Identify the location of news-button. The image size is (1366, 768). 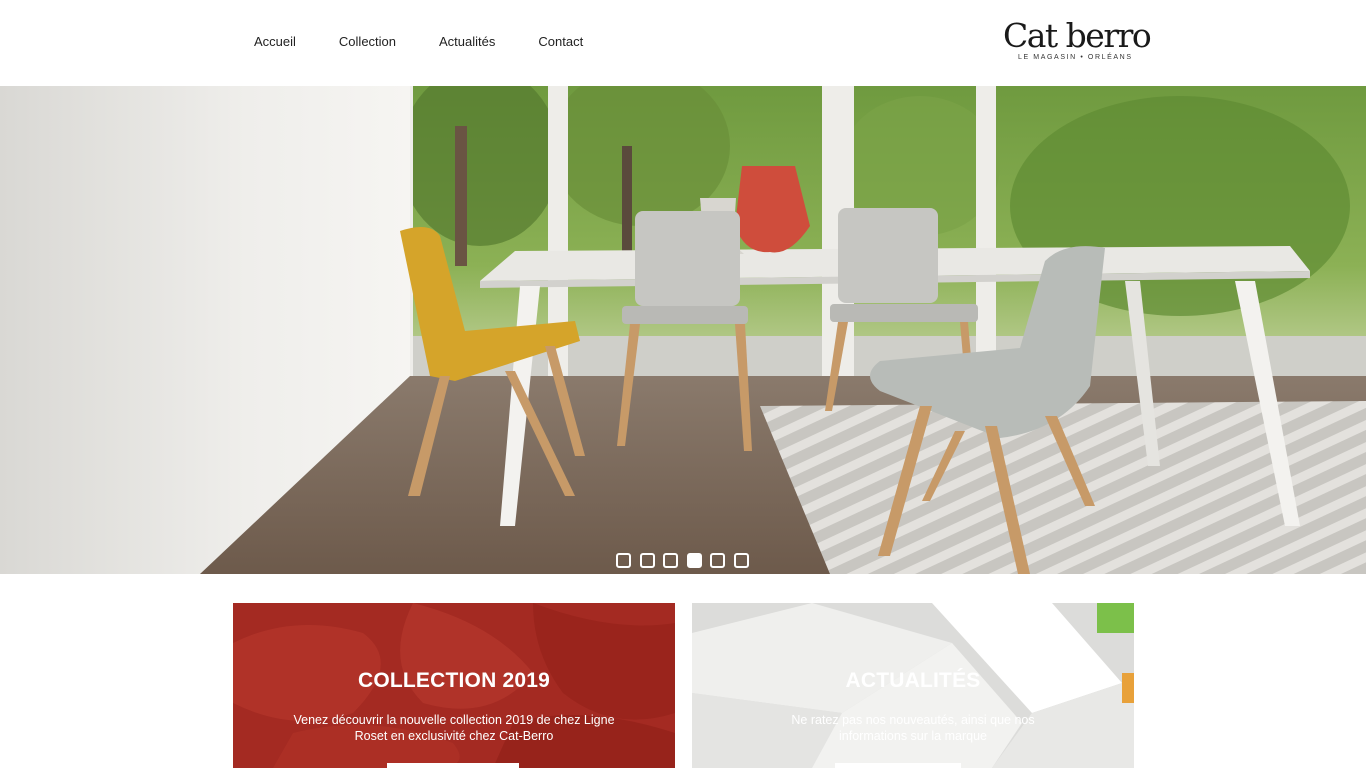
(898, 765).